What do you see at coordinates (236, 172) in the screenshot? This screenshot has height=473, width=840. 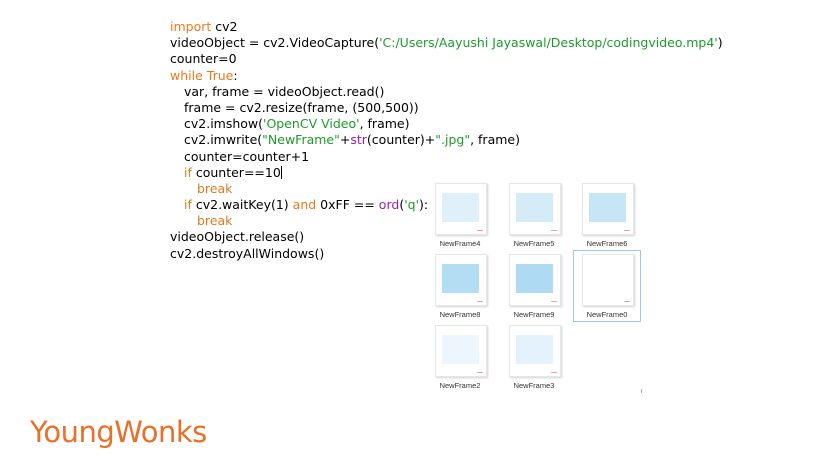 I see `code-text: counter==10` at bounding box center [236, 172].